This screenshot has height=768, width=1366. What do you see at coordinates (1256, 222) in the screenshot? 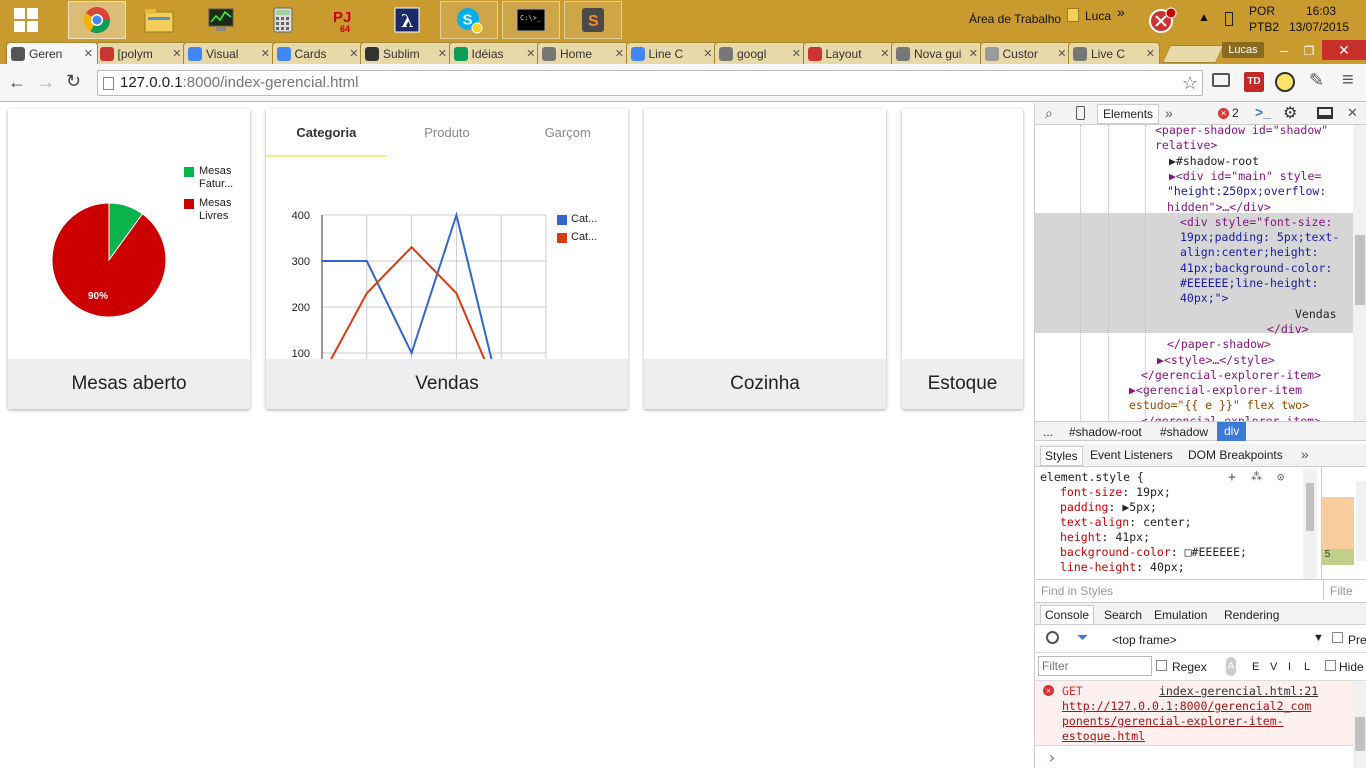
I see `dom-tree-line: <div style="font-size:` at bounding box center [1256, 222].